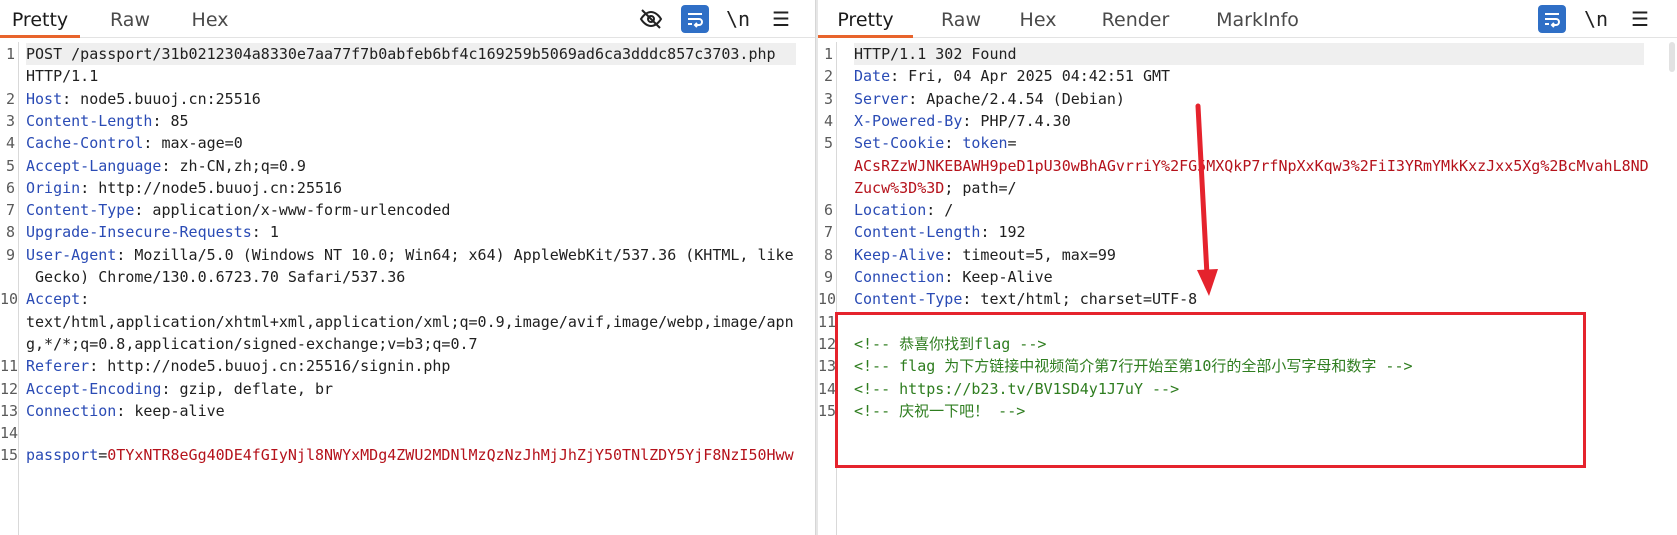 The image size is (1677, 535). Describe the element at coordinates (935, 54) in the screenshot. I see `line-text: HTTP/1.1 302 Found` at that location.